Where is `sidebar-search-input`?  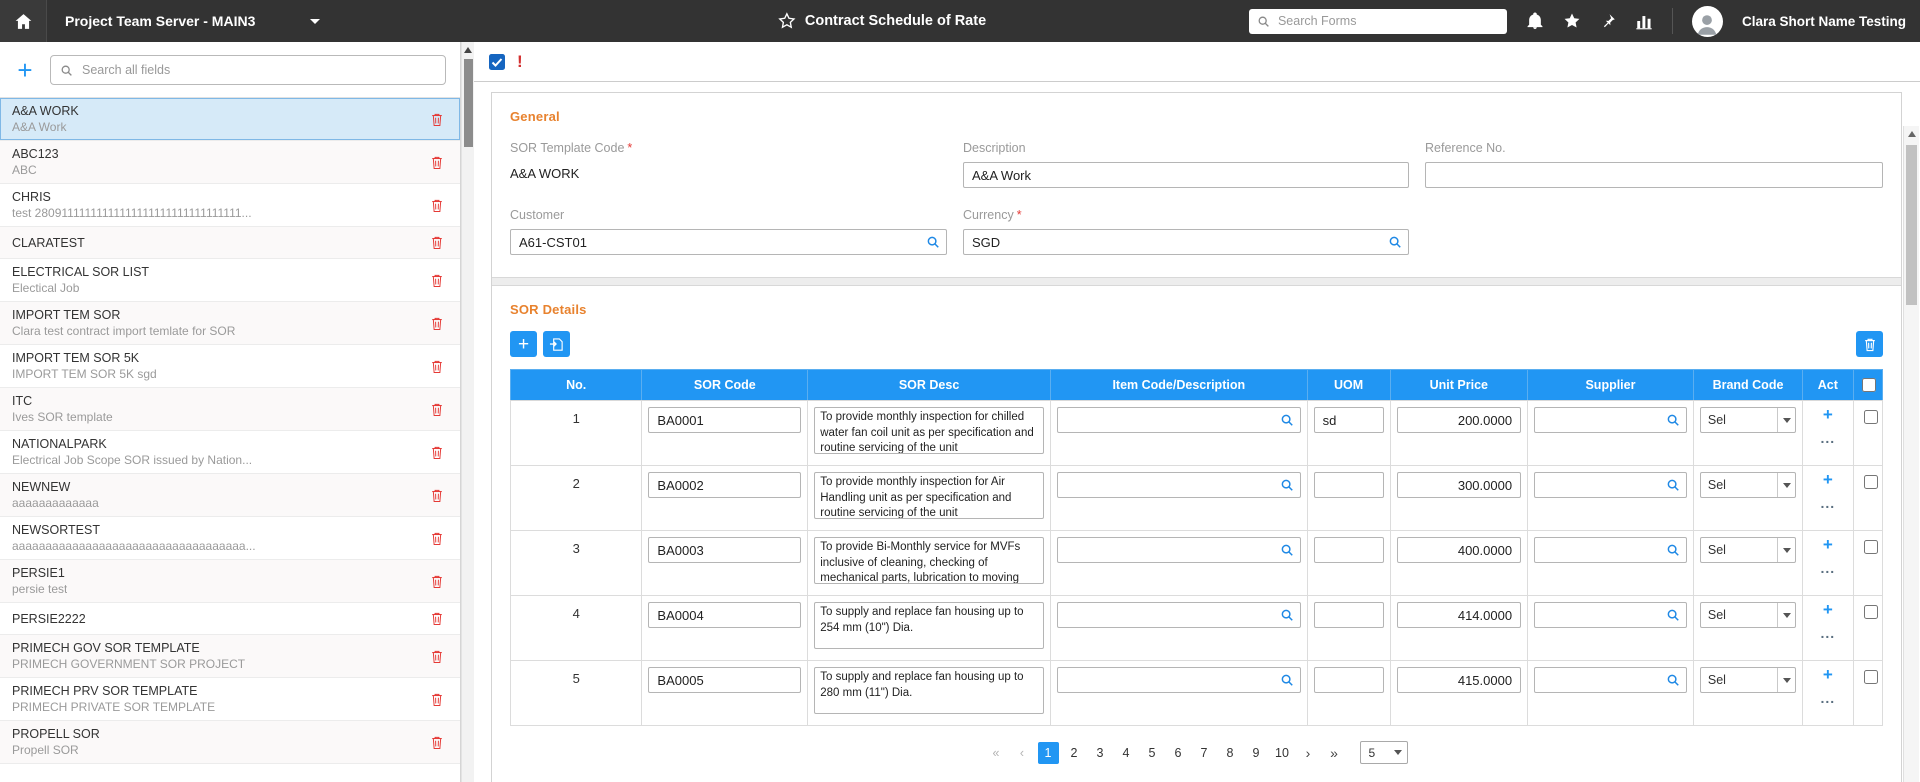 sidebar-search-input is located at coordinates (258, 70).